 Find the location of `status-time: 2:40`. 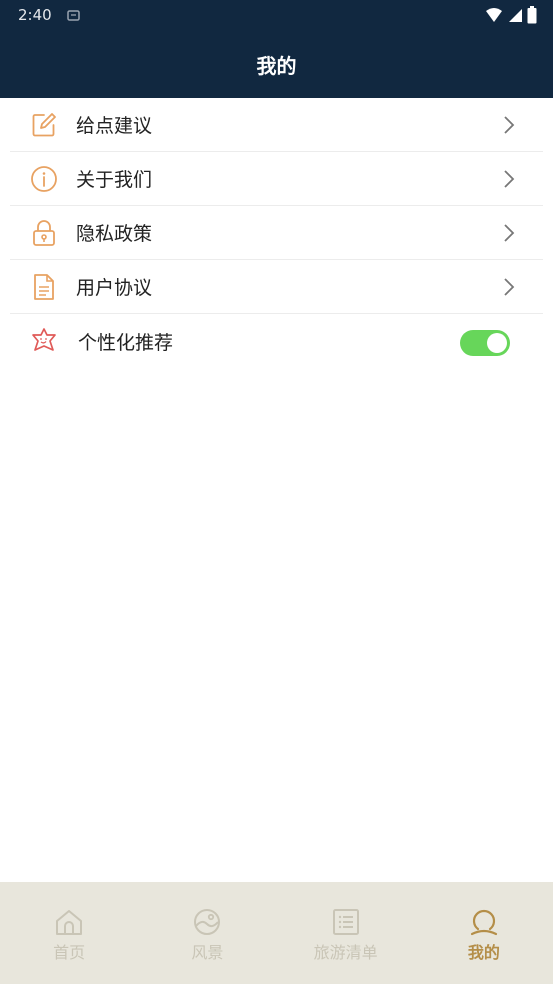

status-time: 2:40 is located at coordinates (35, 15).